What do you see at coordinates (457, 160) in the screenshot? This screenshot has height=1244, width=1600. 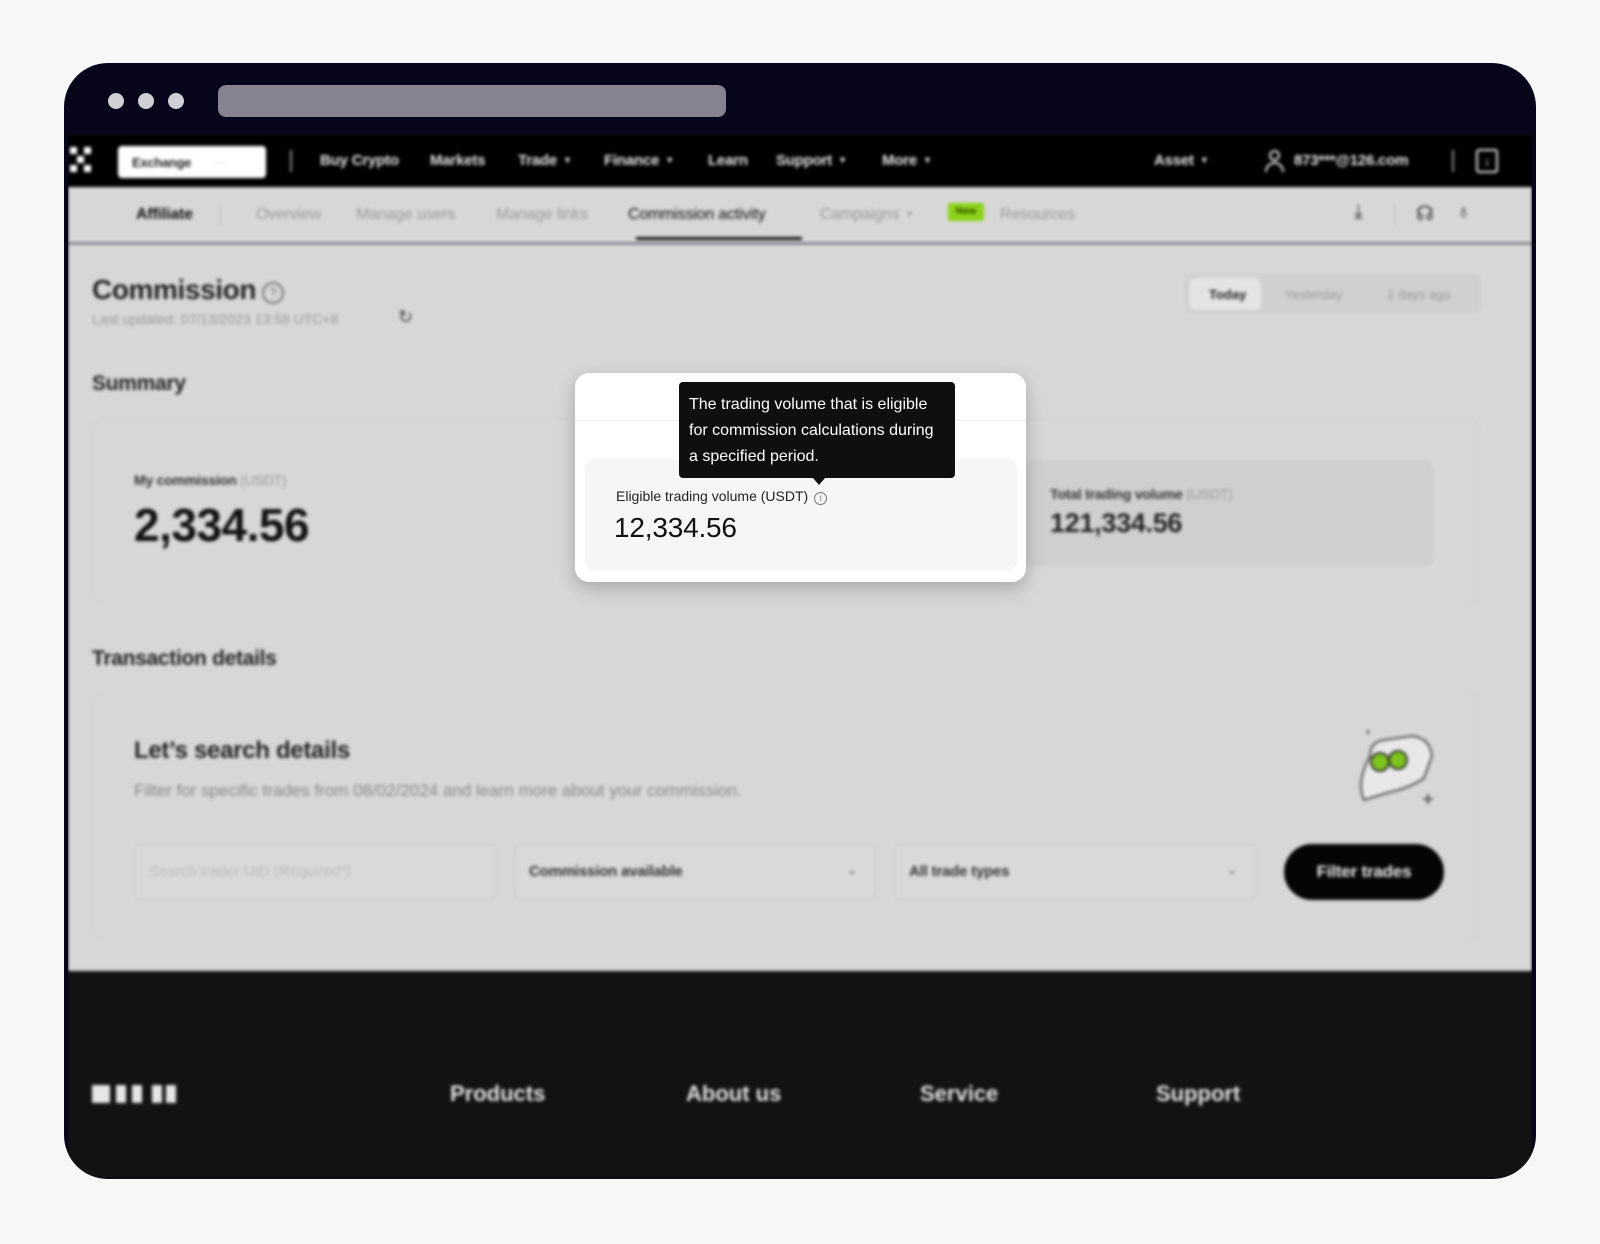 I see `nav-markets: Markets` at bounding box center [457, 160].